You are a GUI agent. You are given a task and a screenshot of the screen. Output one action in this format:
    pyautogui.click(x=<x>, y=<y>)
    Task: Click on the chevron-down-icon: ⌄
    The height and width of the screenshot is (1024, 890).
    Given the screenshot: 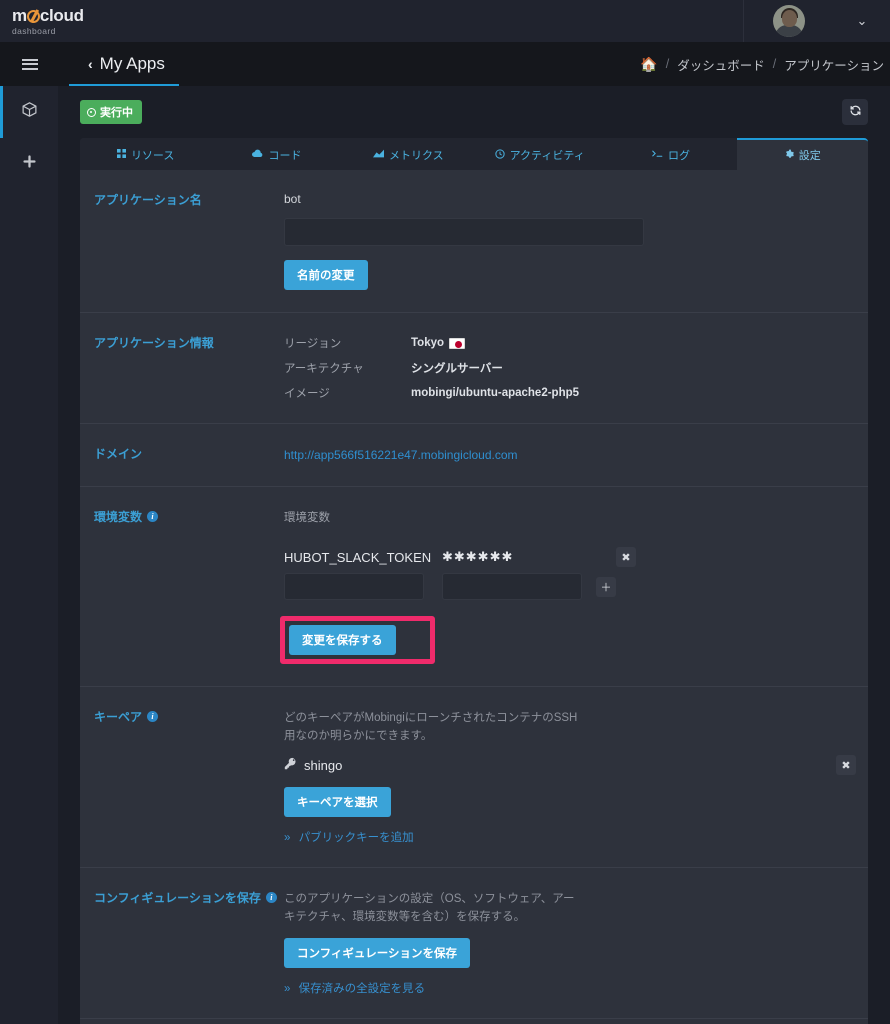 What is the action you would take?
    pyautogui.click(x=862, y=20)
    